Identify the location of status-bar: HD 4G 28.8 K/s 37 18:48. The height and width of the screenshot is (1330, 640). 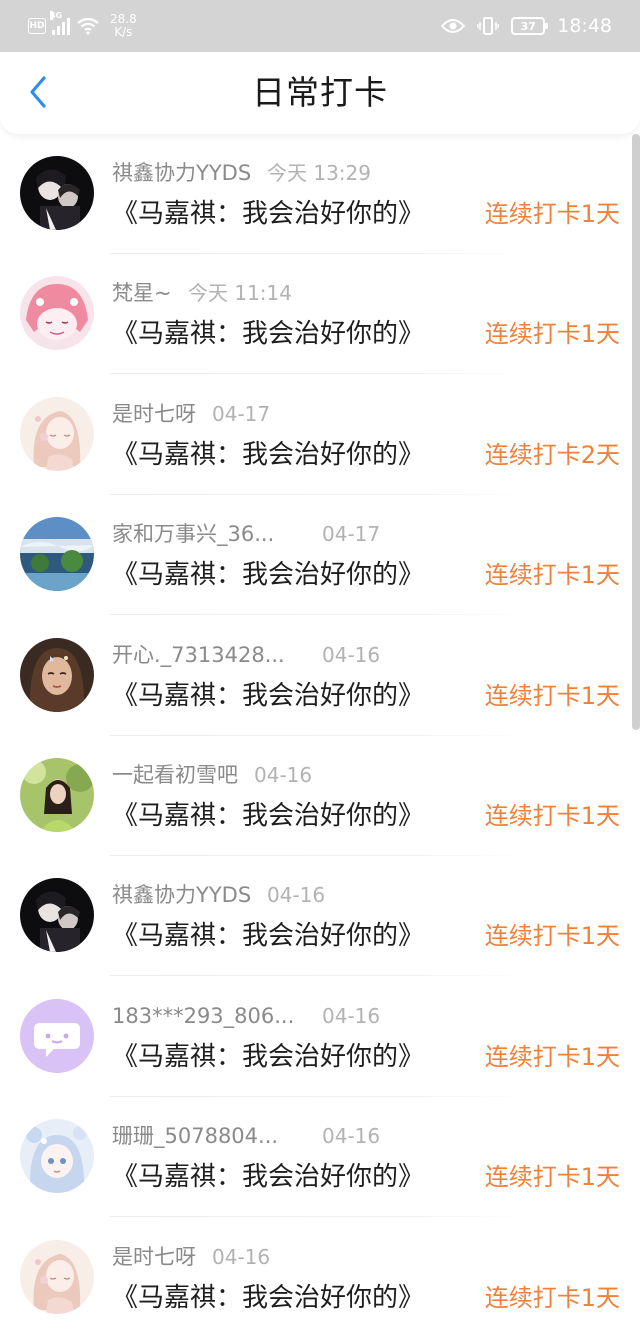
(320, 26).